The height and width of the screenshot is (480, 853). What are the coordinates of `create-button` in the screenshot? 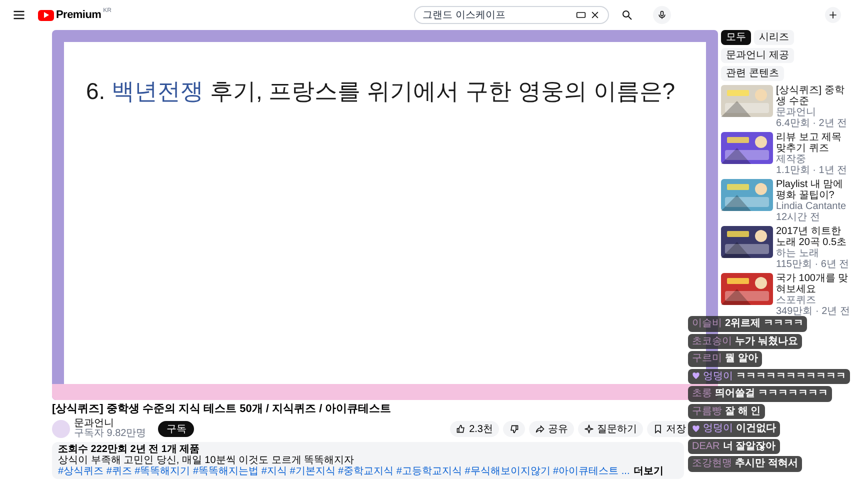 It's located at (833, 15).